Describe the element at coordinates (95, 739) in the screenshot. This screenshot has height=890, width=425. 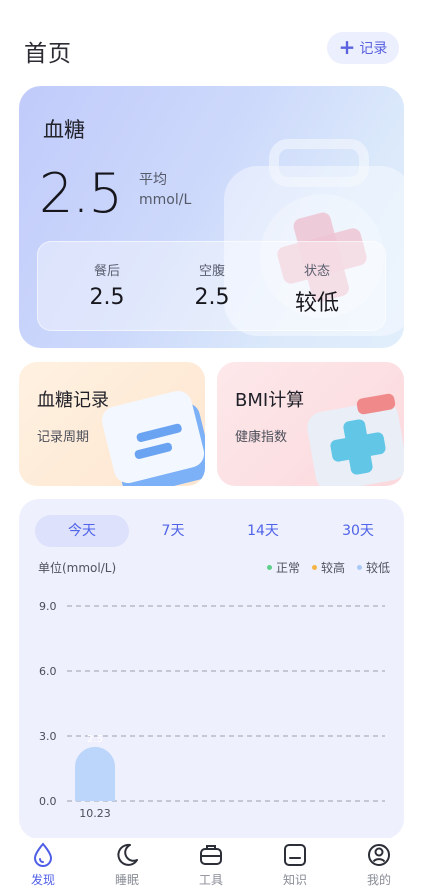
I see `bar-data-label: 2.5` at that location.